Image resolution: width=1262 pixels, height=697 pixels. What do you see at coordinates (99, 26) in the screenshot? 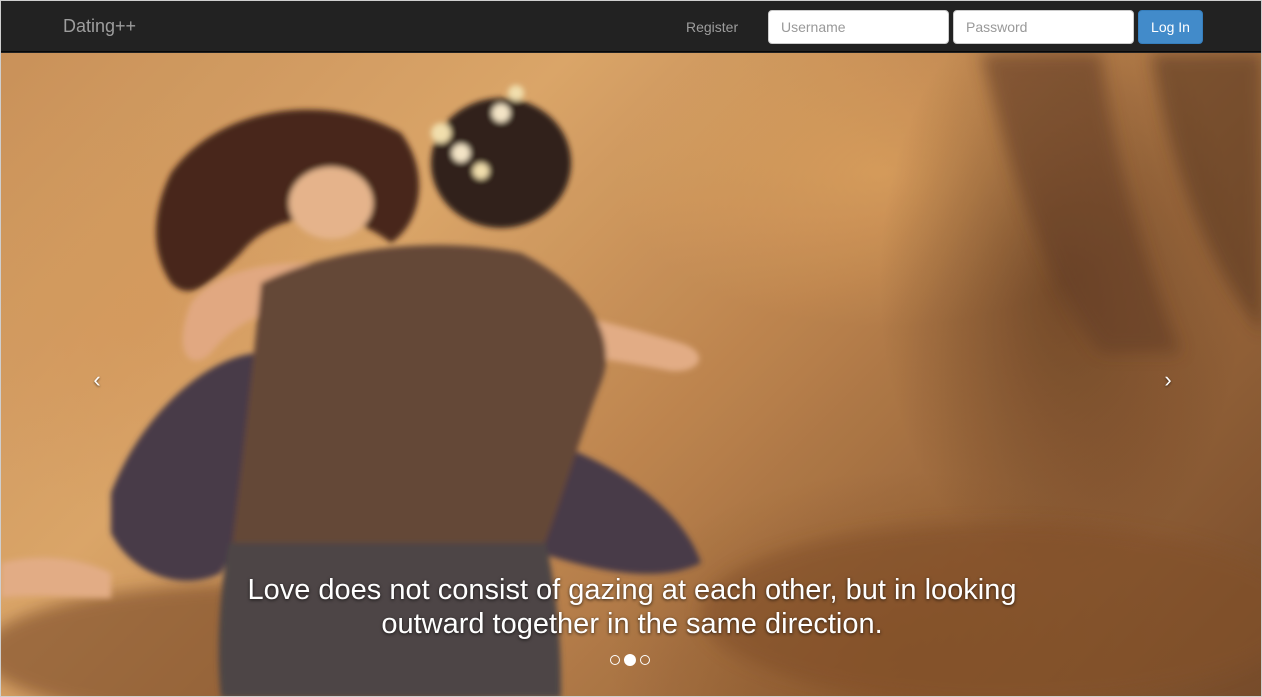
I see `brand-link: Dating++` at bounding box center [99, 26].